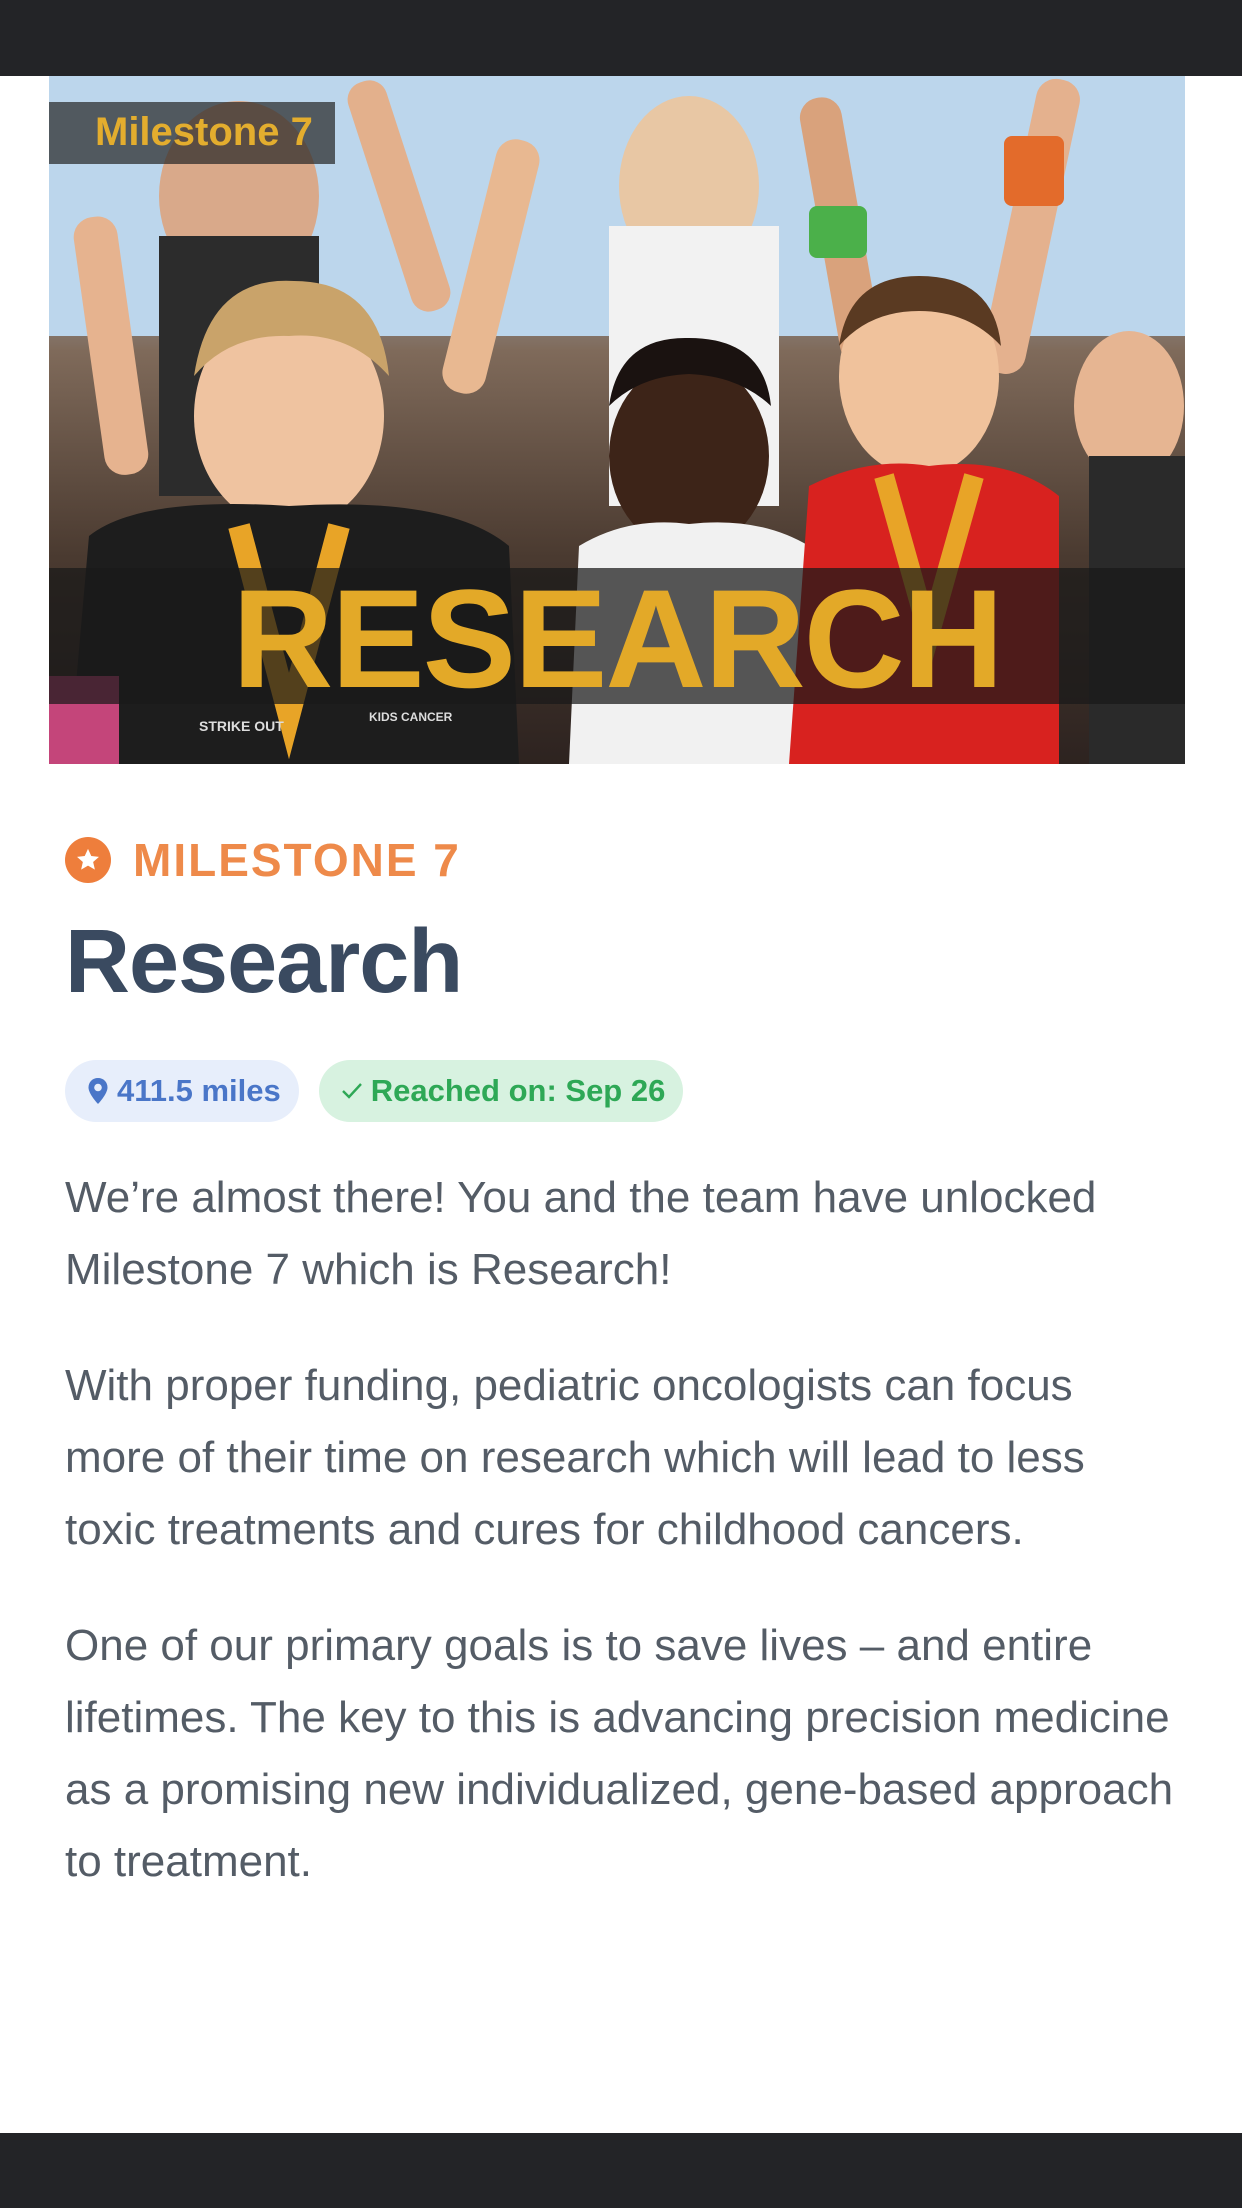  I want to click on navigation-bar, so click(621, 2170).